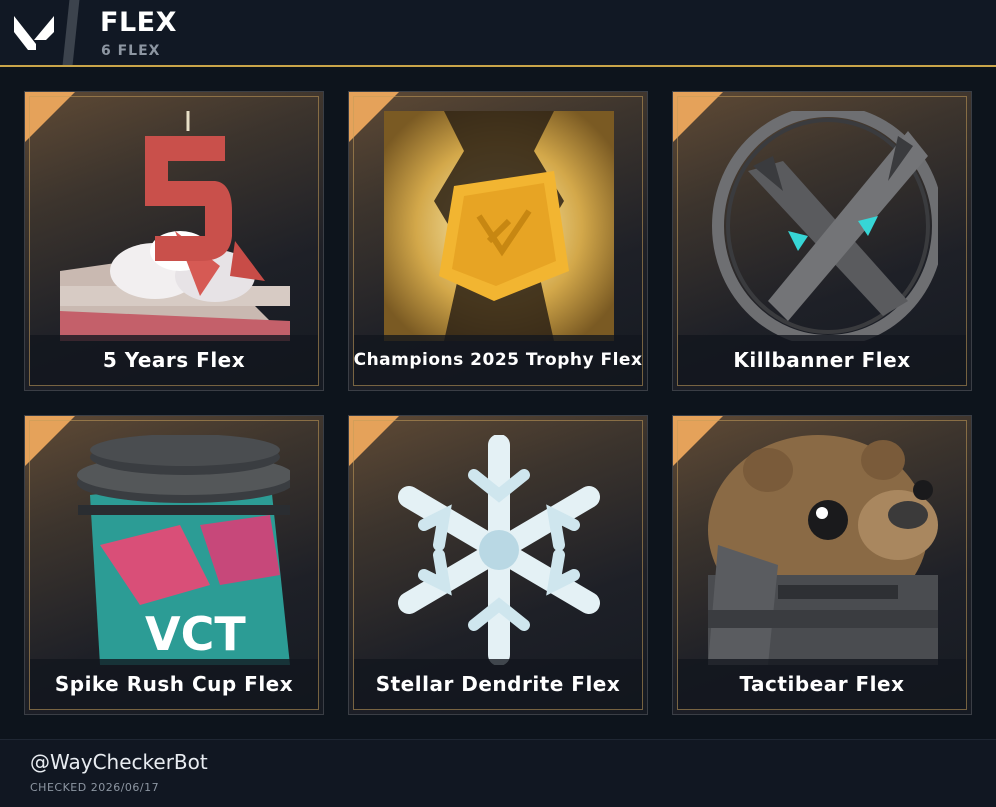 This screenshot has height=807, width=996. Describe the element at coordinates (498, 773) in the screenshot. I see `footer: @WayCheckerBot CHECKED 2026/06/17` at that location.